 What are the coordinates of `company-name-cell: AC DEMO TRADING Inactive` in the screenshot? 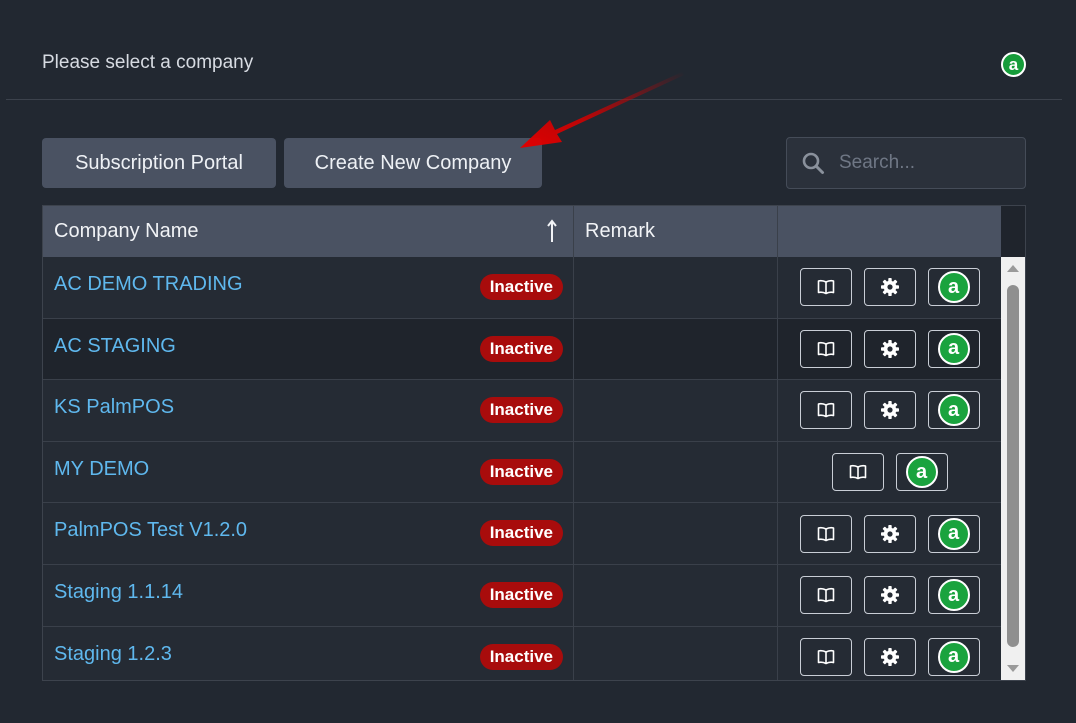 It's located at (308, 287).